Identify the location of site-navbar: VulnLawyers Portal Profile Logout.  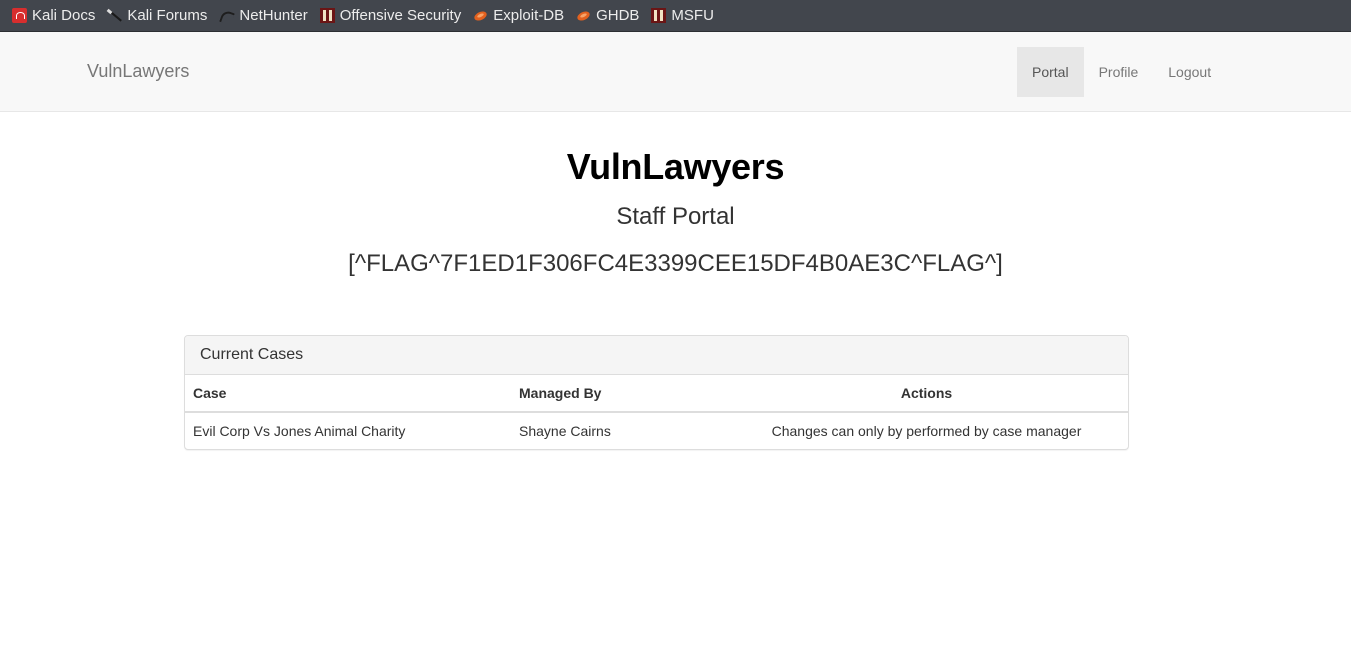
(675, 72).